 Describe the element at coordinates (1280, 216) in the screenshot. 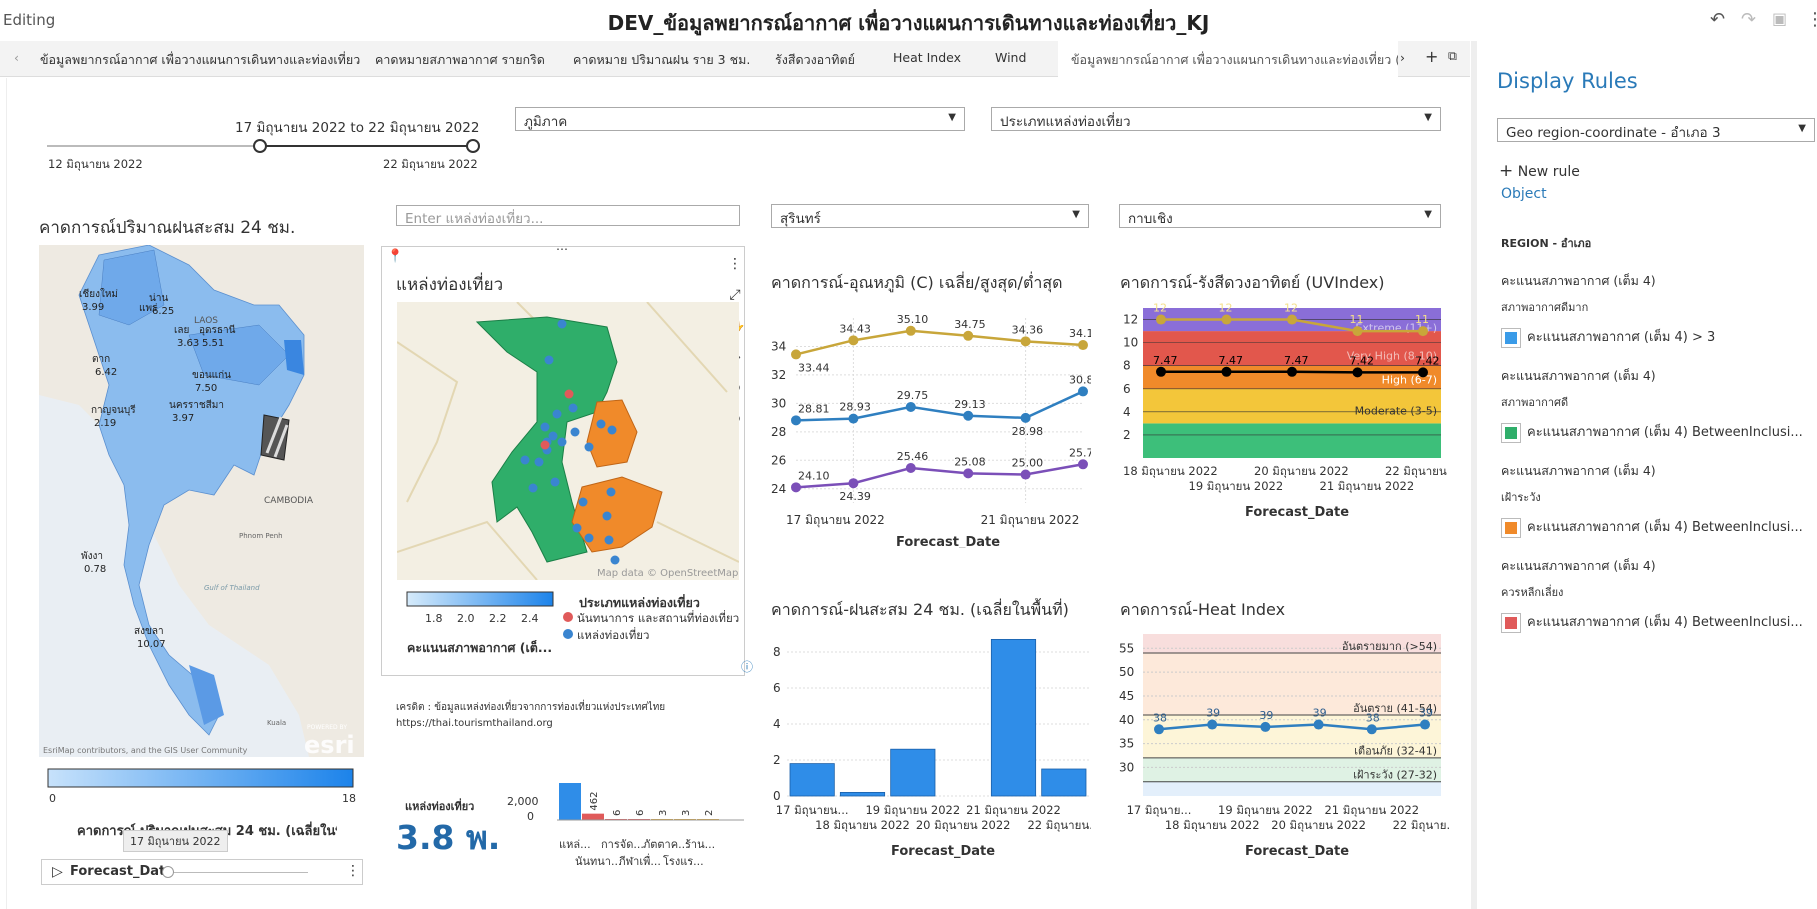

I see `district-dropdown: กาบเชิง ▼` at that location.